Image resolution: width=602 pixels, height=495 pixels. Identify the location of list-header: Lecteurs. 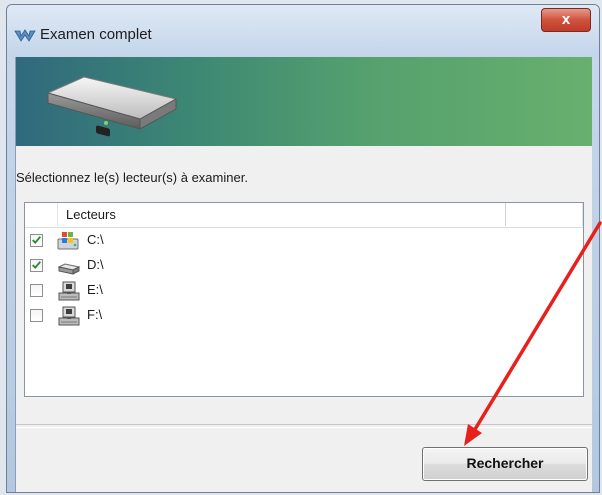
(304, 215).